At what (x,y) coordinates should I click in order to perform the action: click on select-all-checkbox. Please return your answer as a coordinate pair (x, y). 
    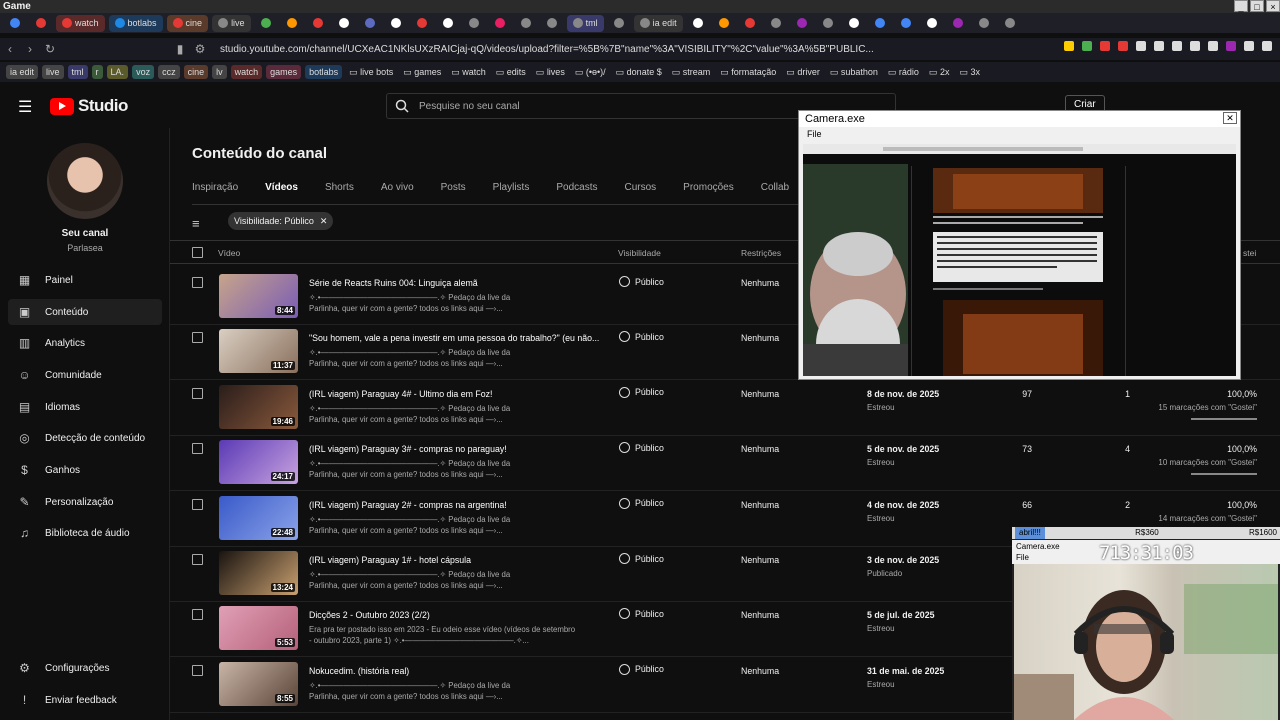
    Looking at the image, I should click on (197, 252).